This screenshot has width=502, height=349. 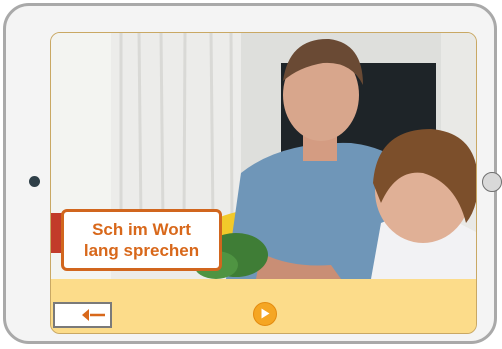 I want to click on play-icon, so click(x=265, y=313).